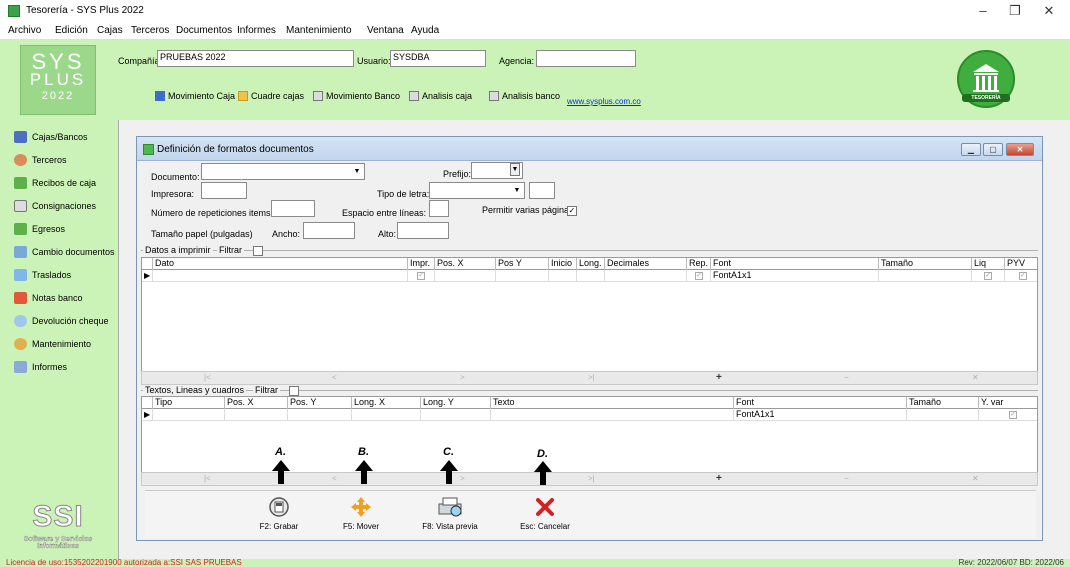 This screenshot has width=1070, height=567. What do you see at coordinates (256, 30) in the screenshot?
I see `menu-informes: Informes` at bounding box center [256, 30].